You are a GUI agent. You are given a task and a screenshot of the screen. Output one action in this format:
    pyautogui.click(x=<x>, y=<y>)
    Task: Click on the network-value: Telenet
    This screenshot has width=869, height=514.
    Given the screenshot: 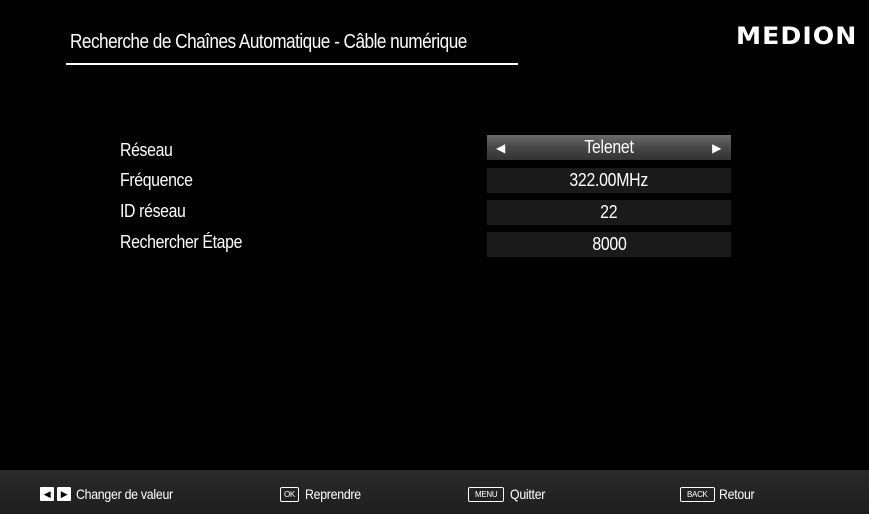 What is the action you would take?
    pyautogui.click(x=609, y=147)
    